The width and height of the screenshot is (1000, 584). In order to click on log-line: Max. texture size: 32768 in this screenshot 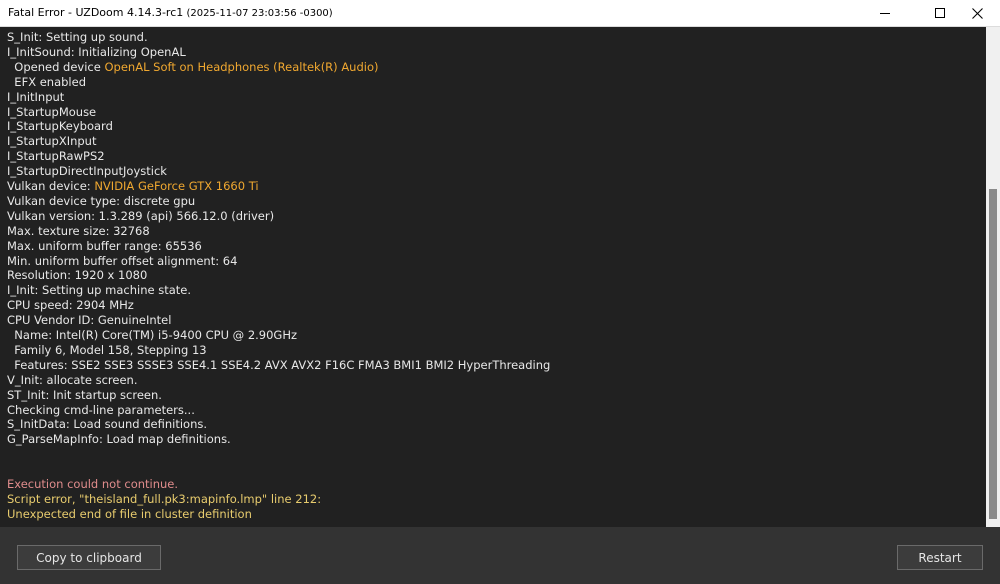, I will do `click(78, 231)`.